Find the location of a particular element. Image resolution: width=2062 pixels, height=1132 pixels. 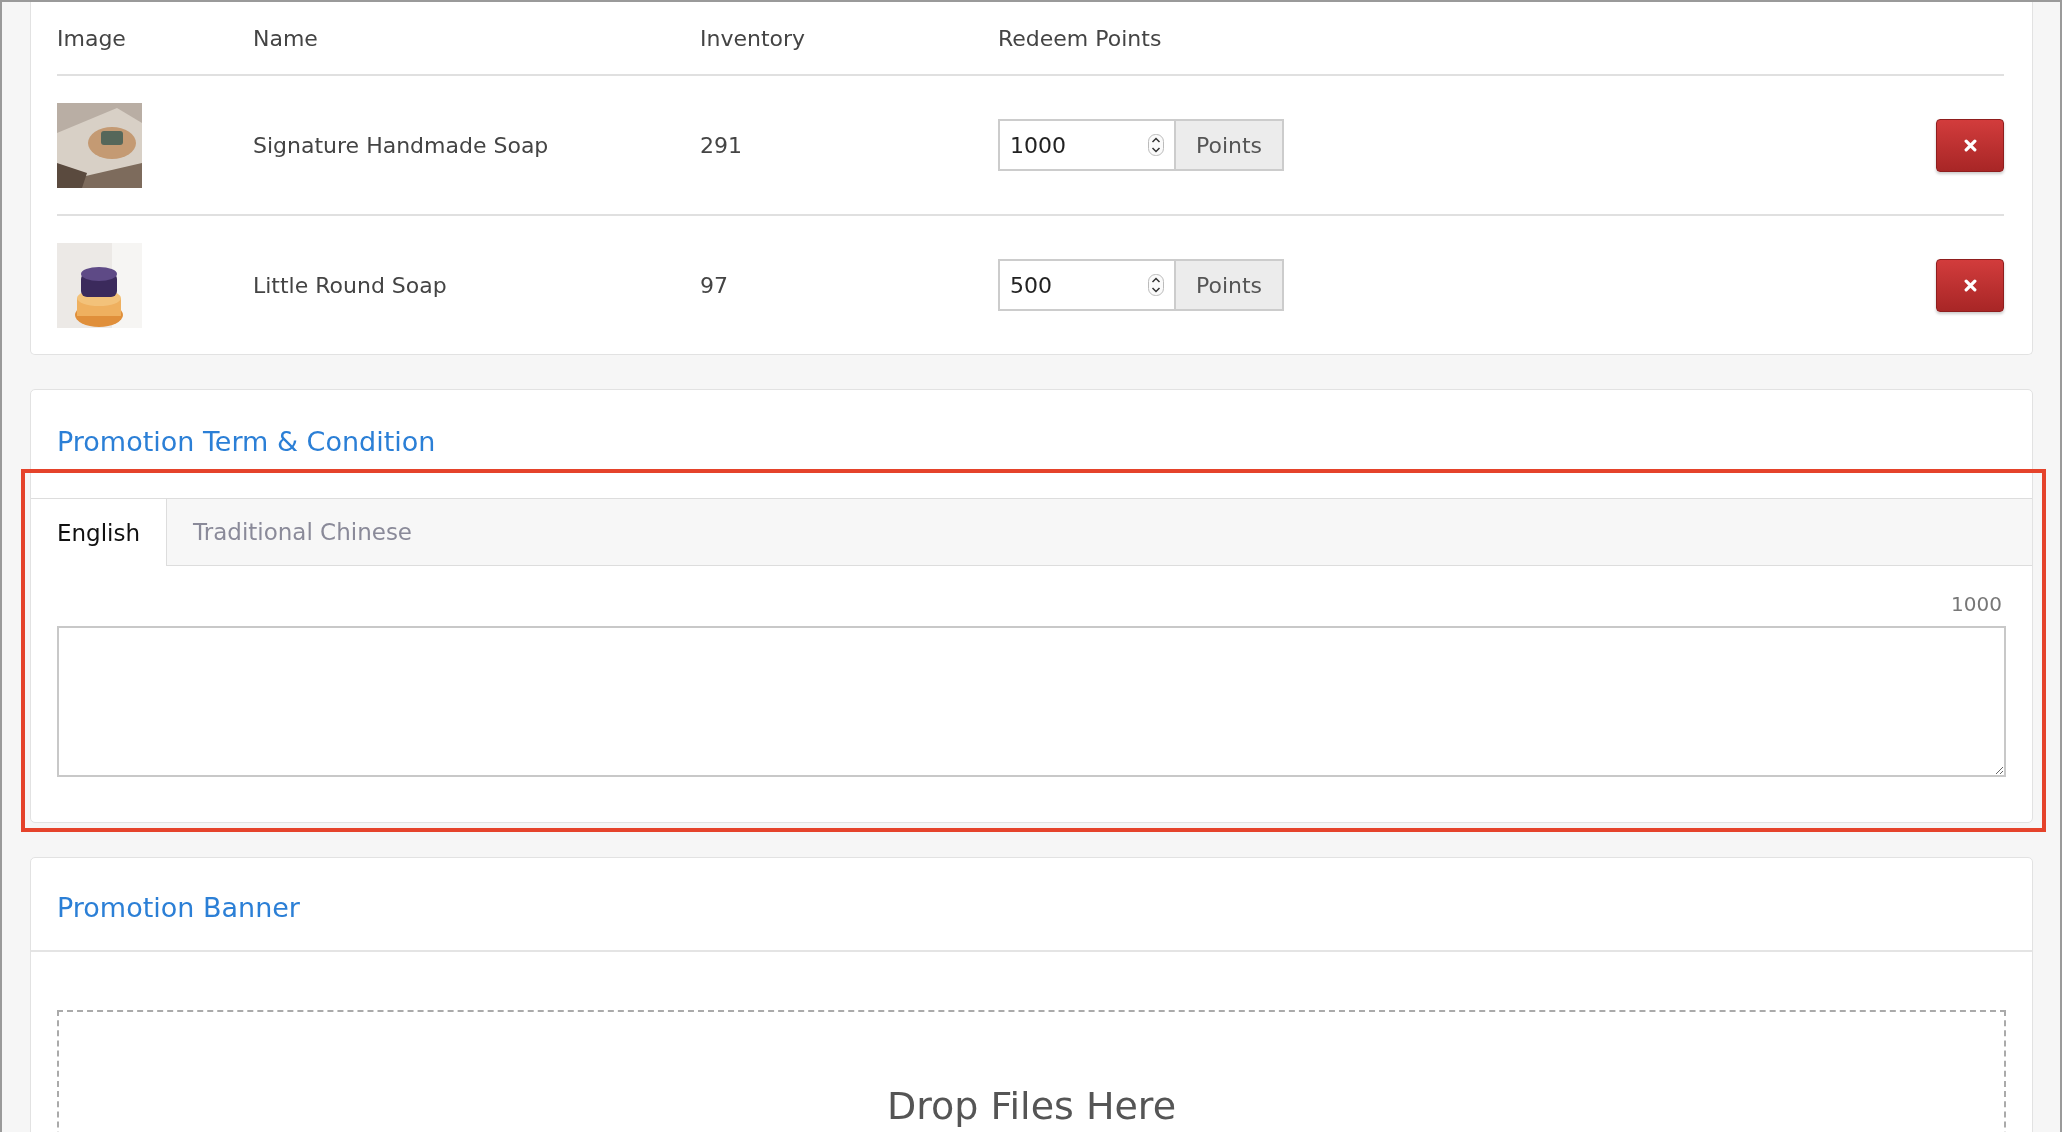

table-cell-text: Little Round Soap is located at coordinates (350, 285).